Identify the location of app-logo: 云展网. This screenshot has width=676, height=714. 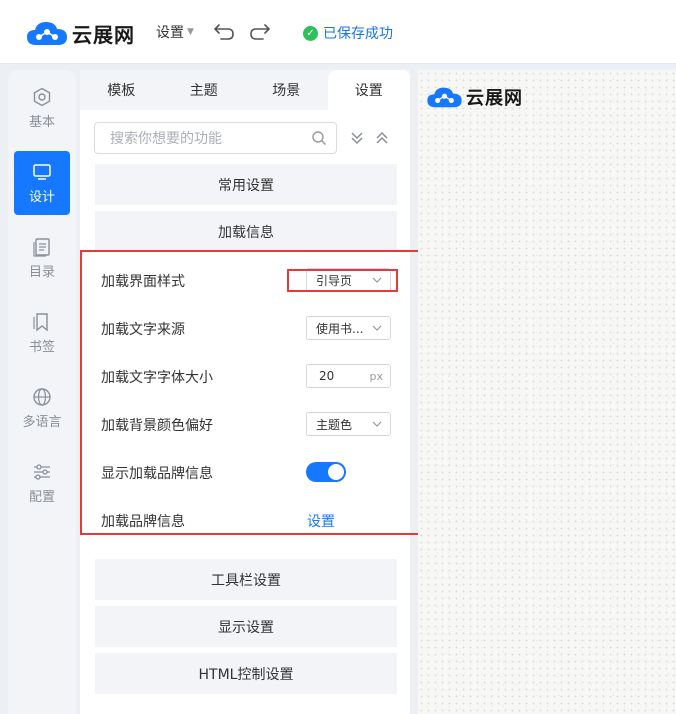
(80, 33).